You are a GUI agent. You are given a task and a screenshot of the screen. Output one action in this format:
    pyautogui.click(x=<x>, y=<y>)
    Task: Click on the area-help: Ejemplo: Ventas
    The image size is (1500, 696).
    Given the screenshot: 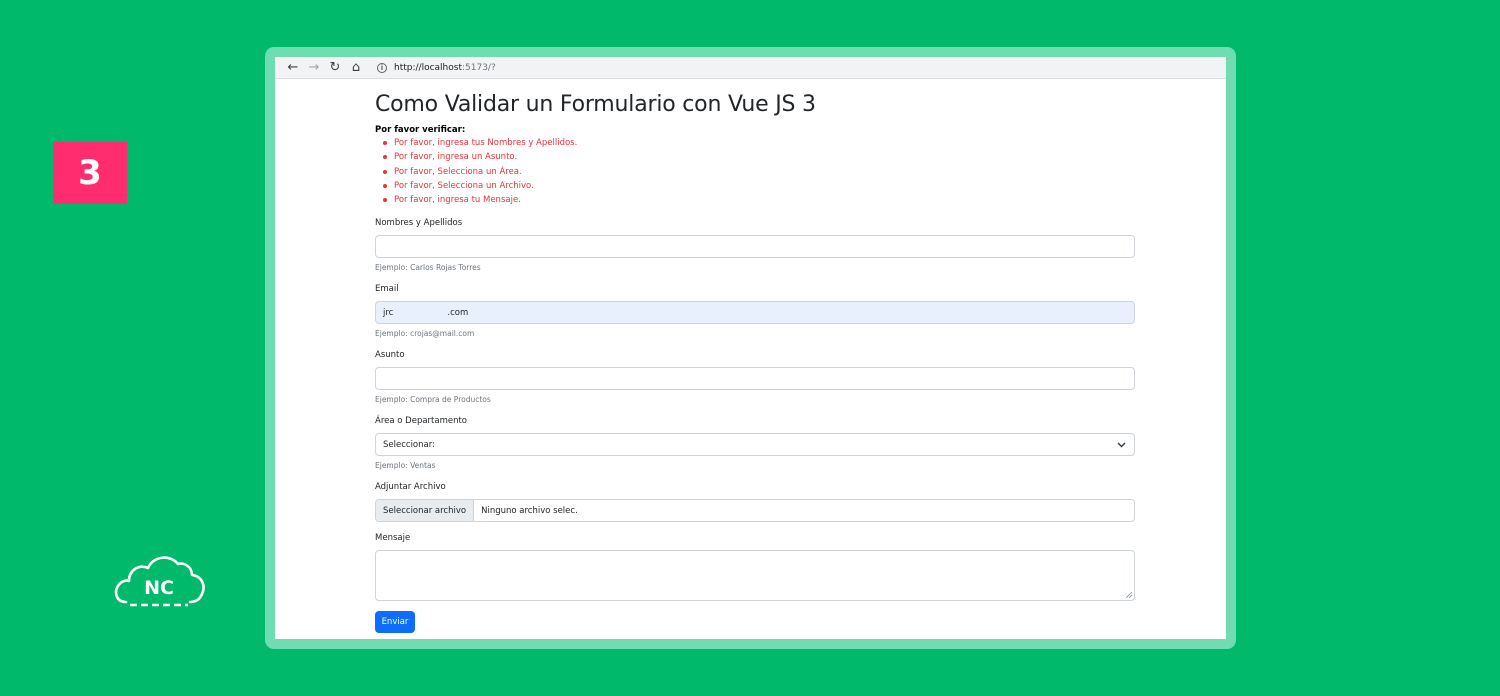 What is the action you would take?
    pyautogui.click(x=405, y=466)
    